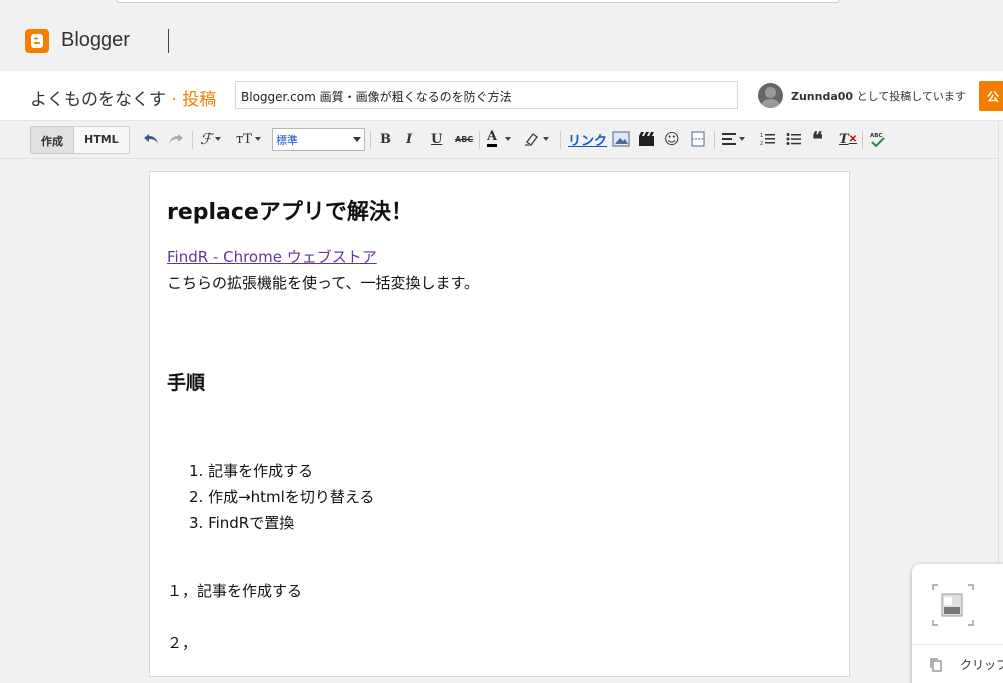  Describe the element at coordinates (761, 143) in the screenshot. I see `svg-text: 2` at that location.